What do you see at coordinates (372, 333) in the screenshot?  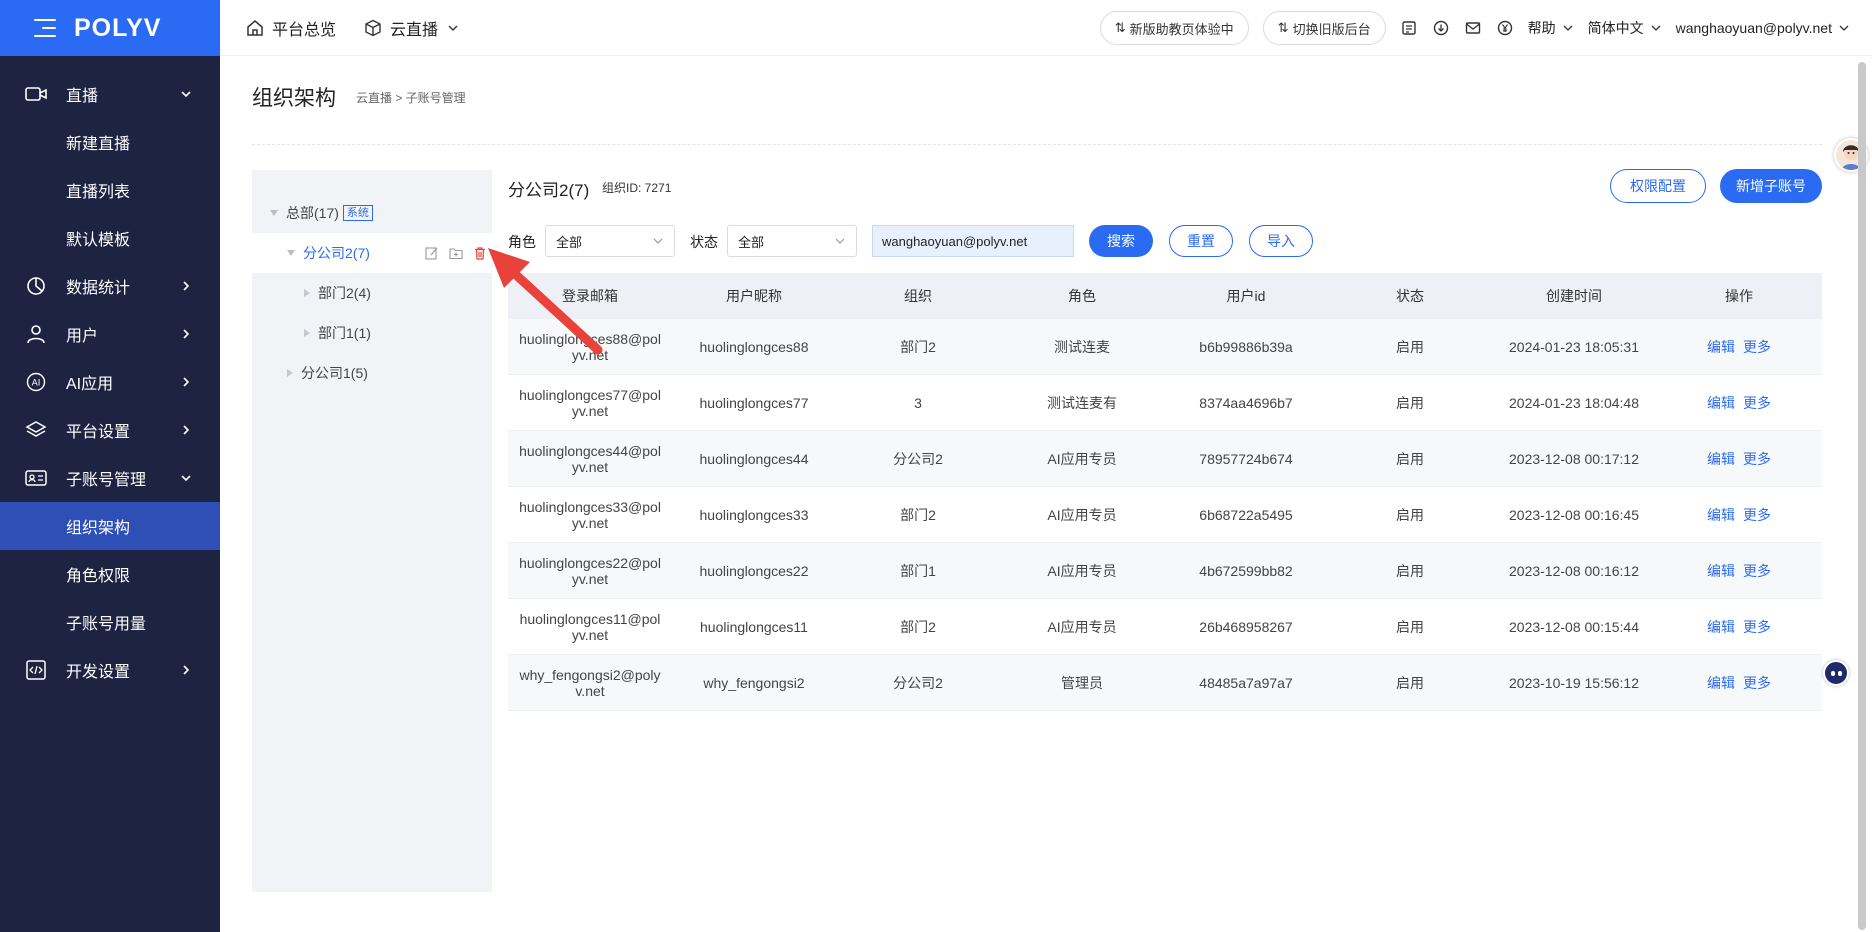 I see `tree-node-dept1: 部门1(1)` at bounding box center [372, 333].